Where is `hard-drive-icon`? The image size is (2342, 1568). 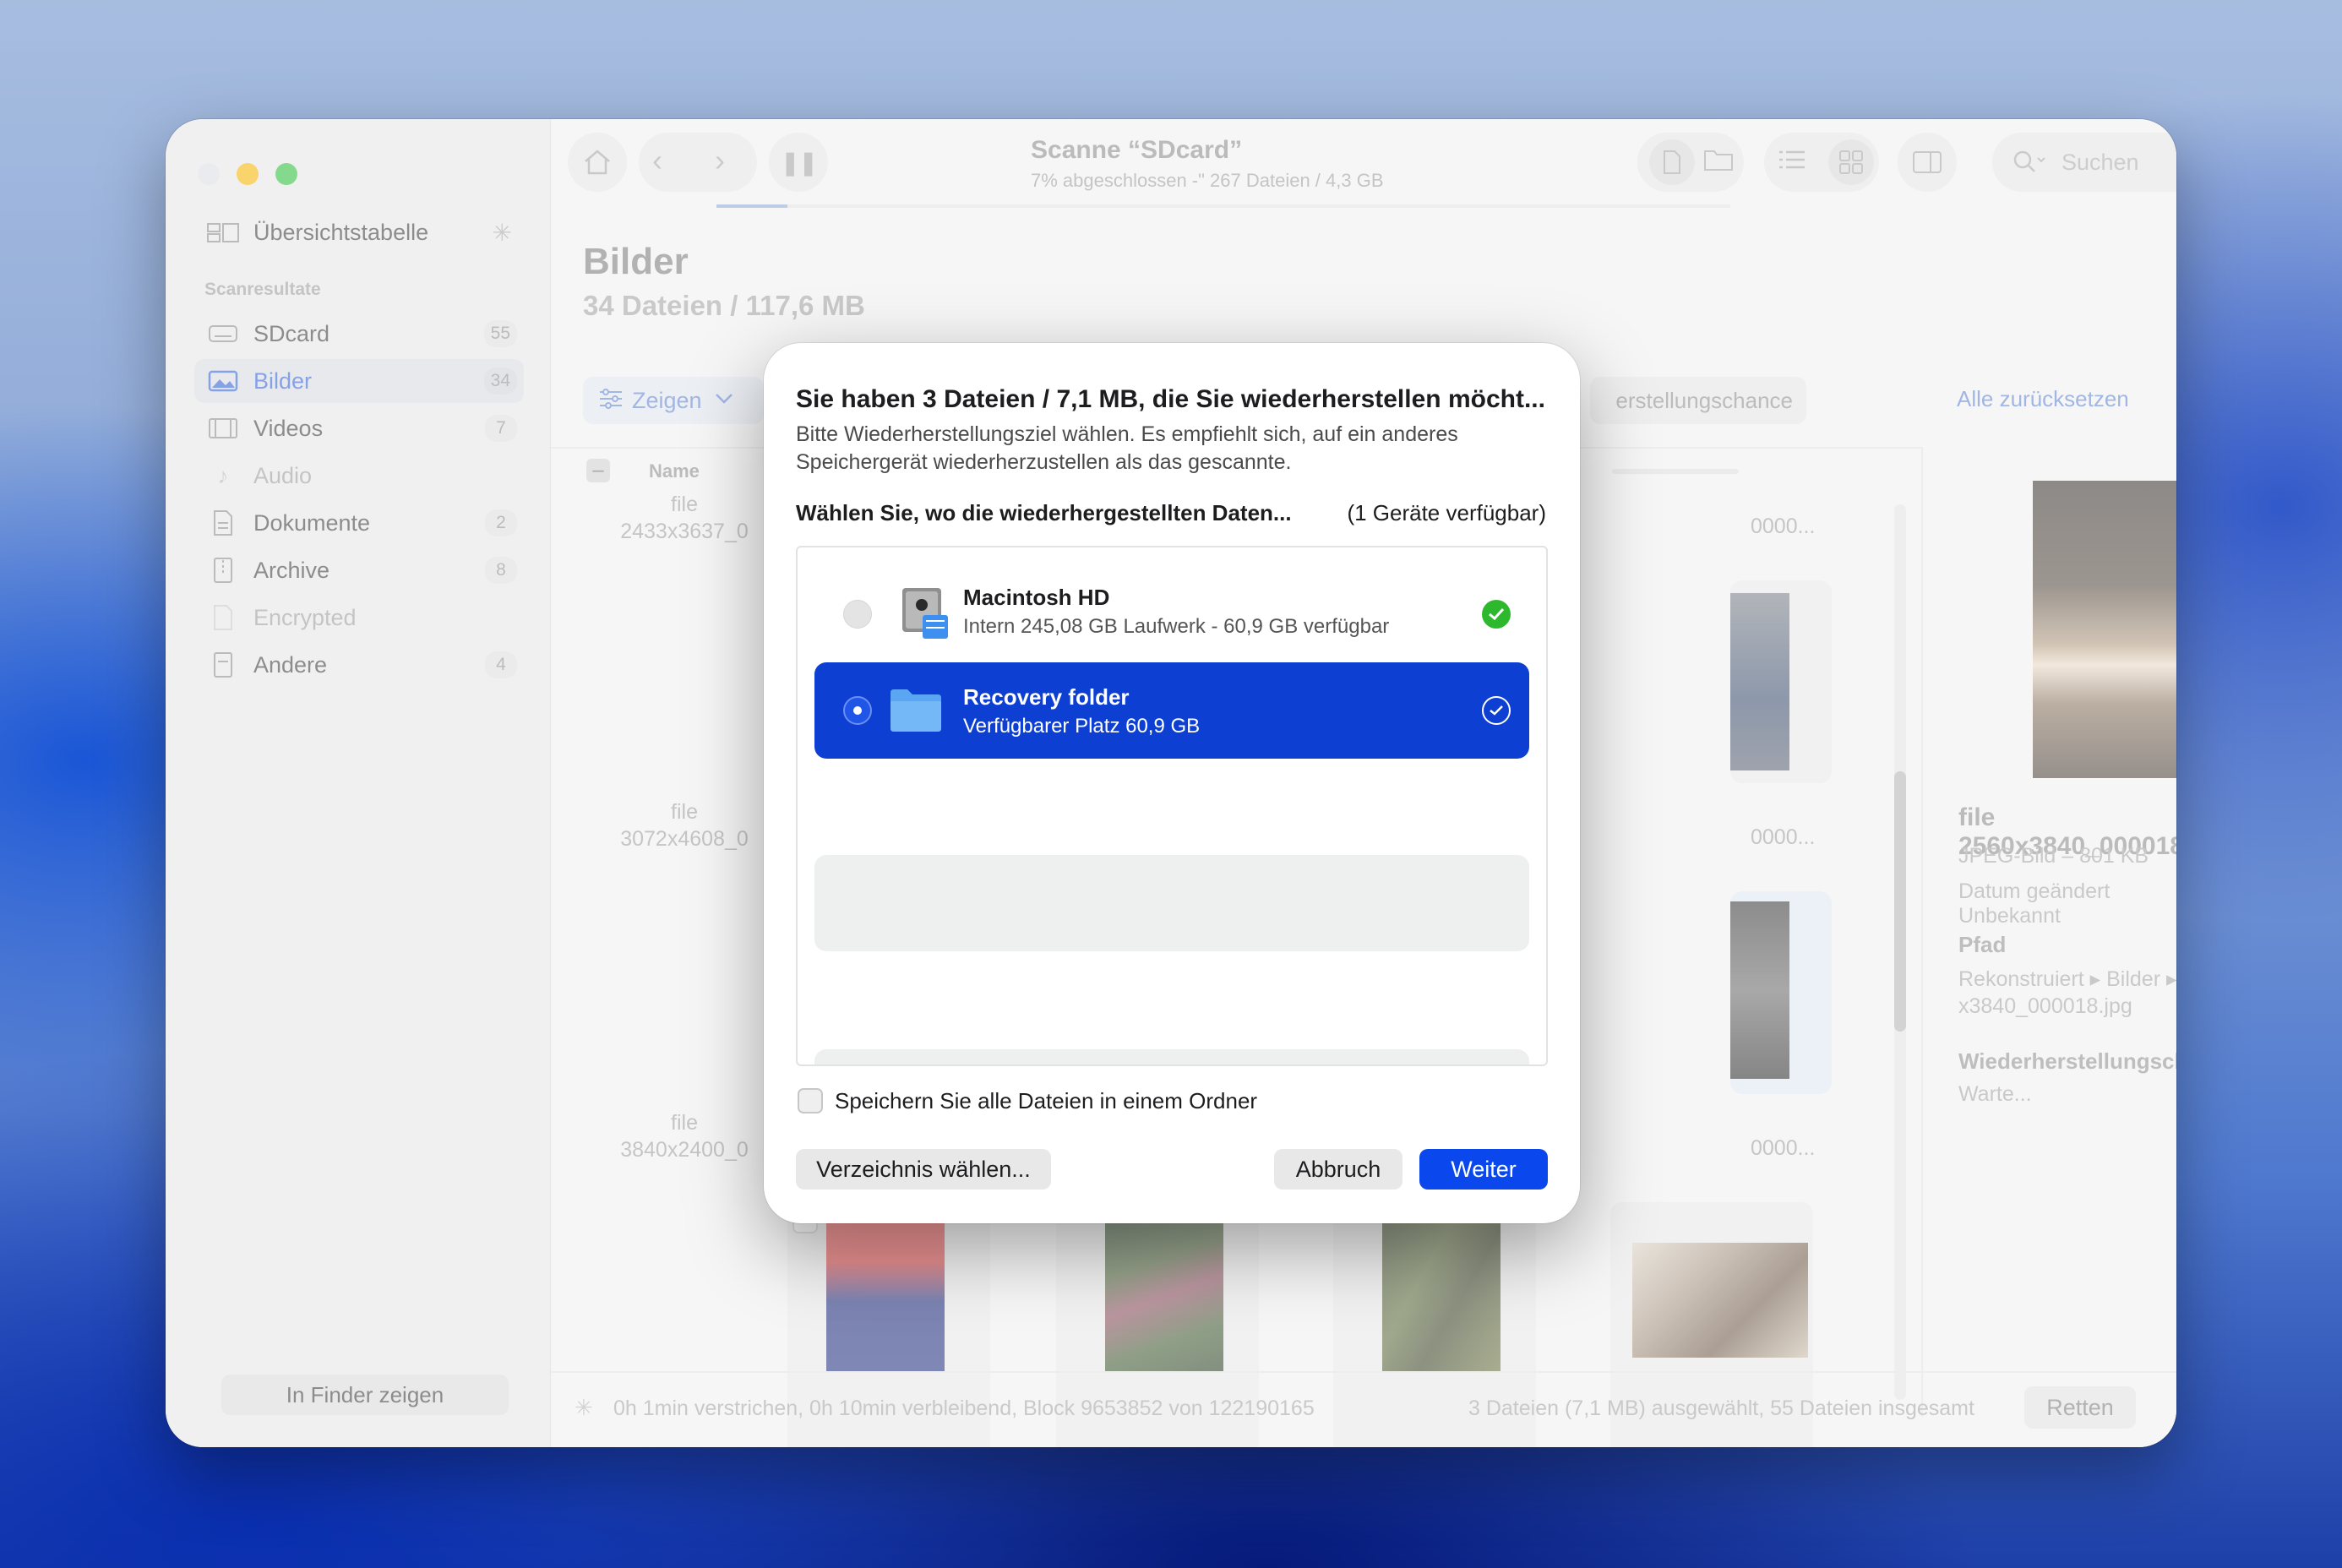
hard-drive-icon is located at coordinates (925, 613).